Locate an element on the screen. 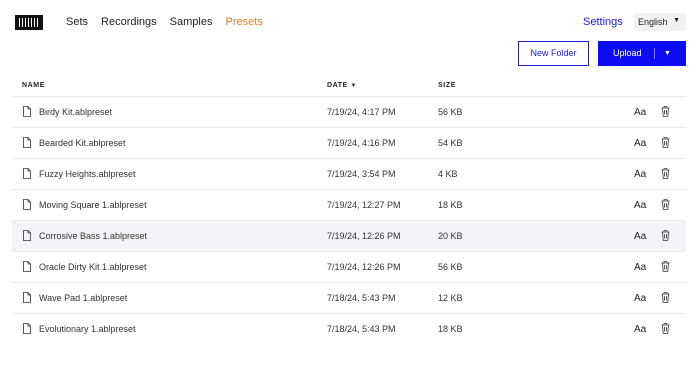  new-folder-button: New Folder is located at coordinates (553, 53).